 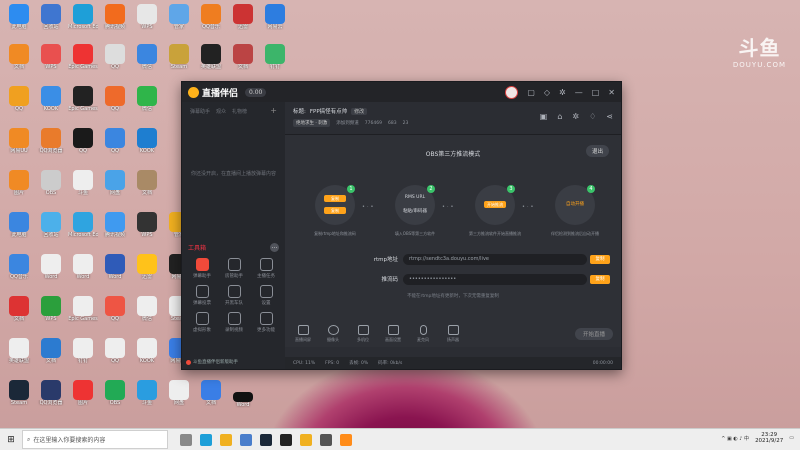 What do you see at coordinates (544, 116) in the screenshot?
I see `gift-icon: ▣` at bounding box center [544, 116].